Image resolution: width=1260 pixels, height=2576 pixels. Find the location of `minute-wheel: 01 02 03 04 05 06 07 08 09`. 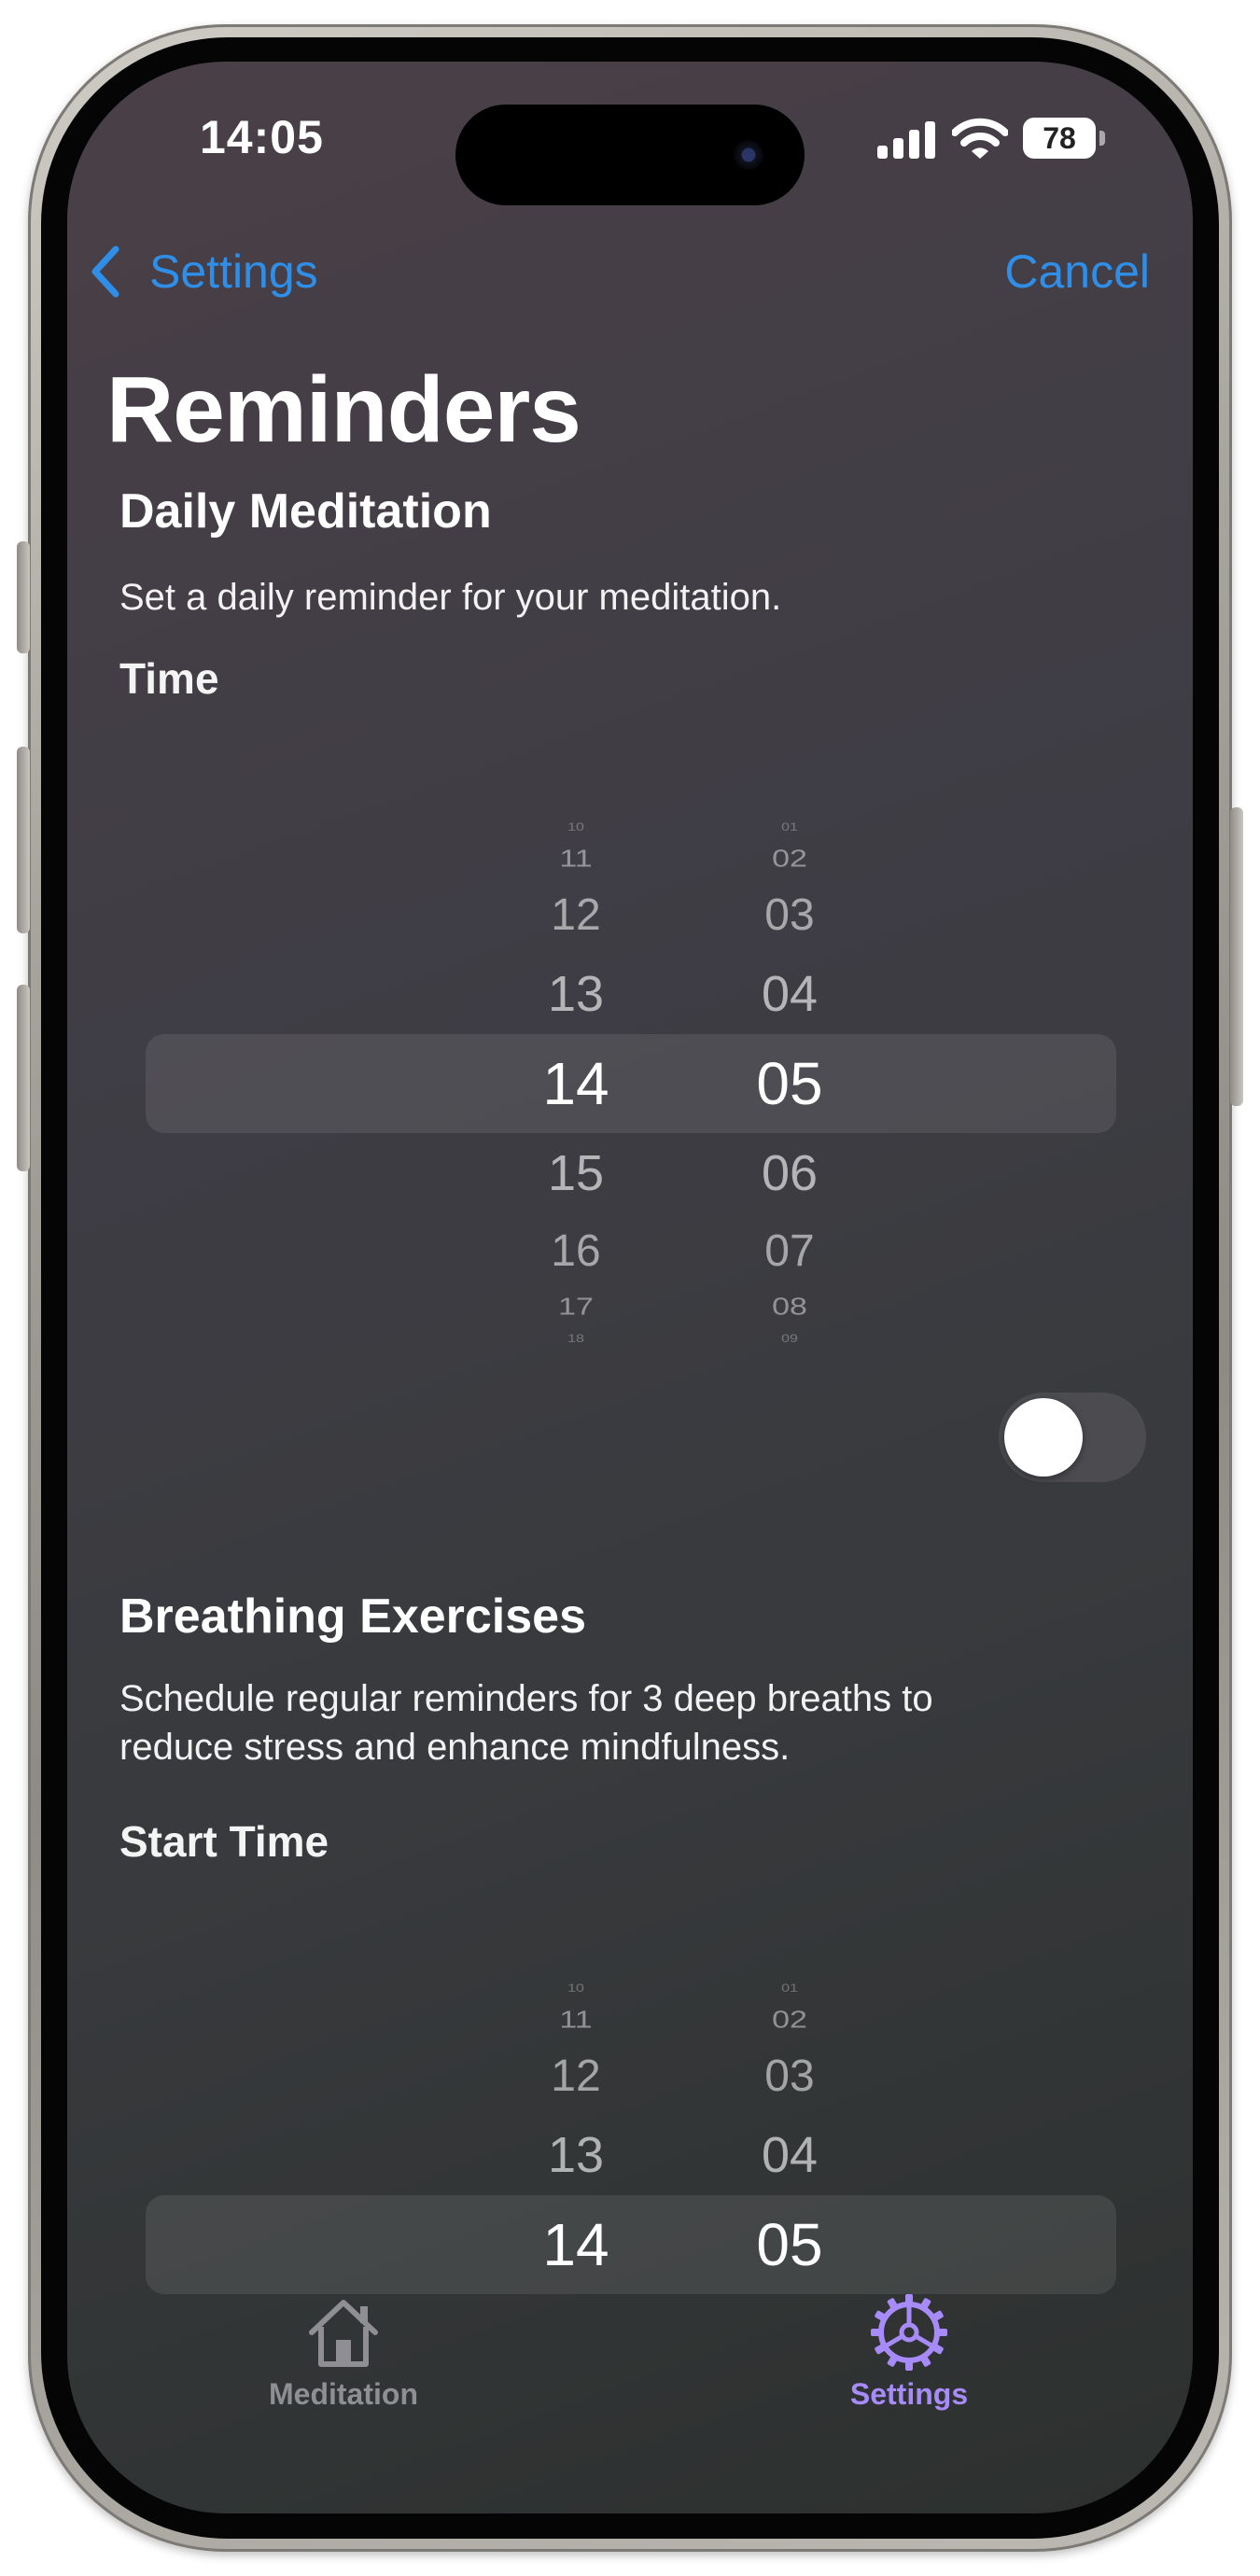

minute-wheel: 01 02 03 04 05 06 07 08 09 is located at coordinates (789, 1080).